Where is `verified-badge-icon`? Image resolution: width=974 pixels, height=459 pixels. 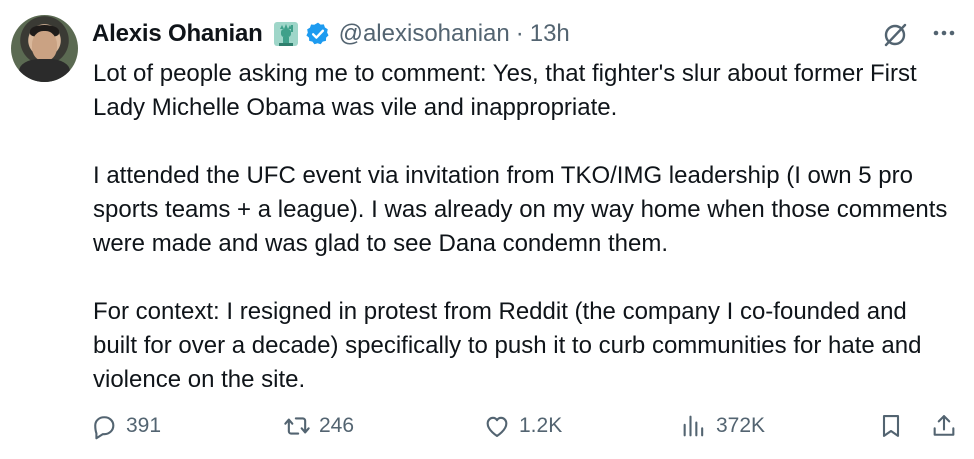 verified-badge-icon is located at coordinates (318, 34).